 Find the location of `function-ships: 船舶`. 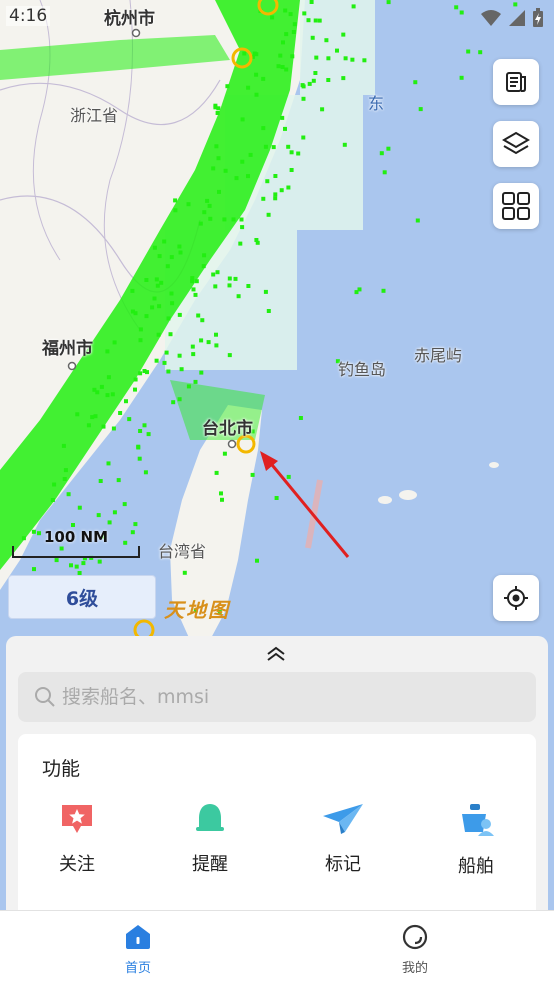

function-ships: 船舶 is located at coordinates (476, 840).